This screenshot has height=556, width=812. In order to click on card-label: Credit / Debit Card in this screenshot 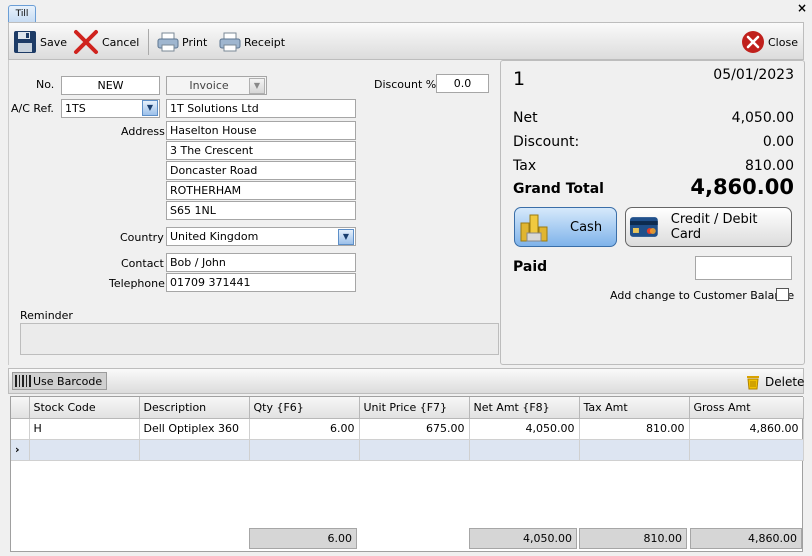, I will do `click(714, 227)`.